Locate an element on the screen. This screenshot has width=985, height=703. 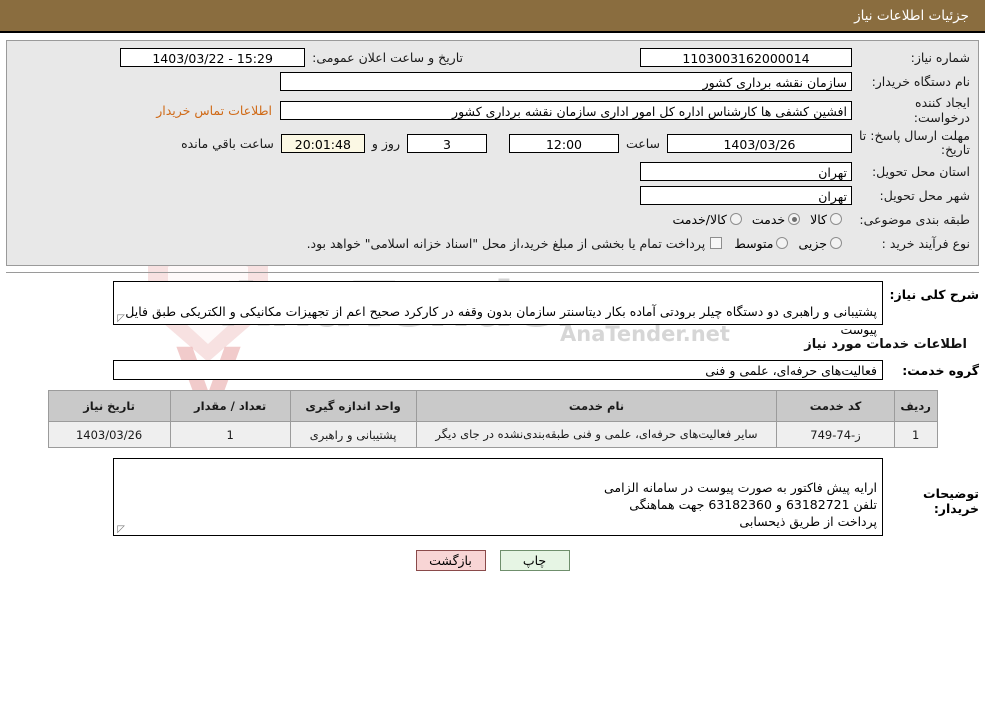
print-button: چاپ is located at coordinates (534, 560).